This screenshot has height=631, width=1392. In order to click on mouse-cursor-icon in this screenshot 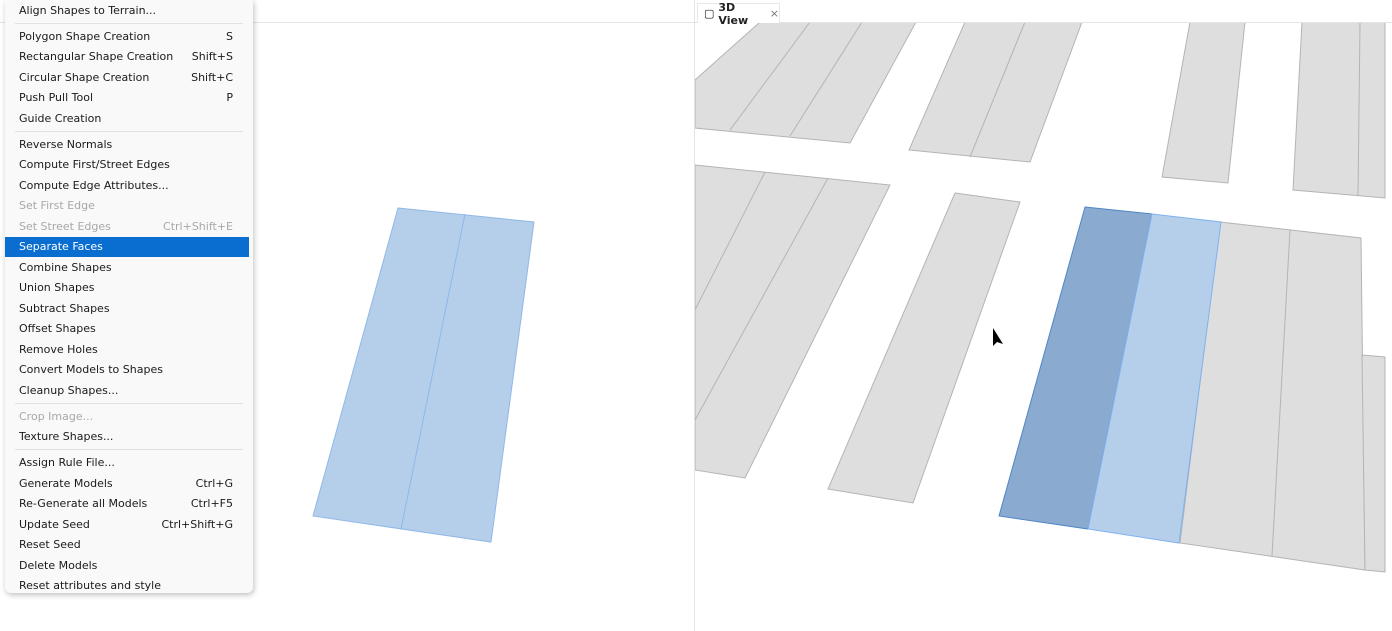, I will do `click(998, 337)`.